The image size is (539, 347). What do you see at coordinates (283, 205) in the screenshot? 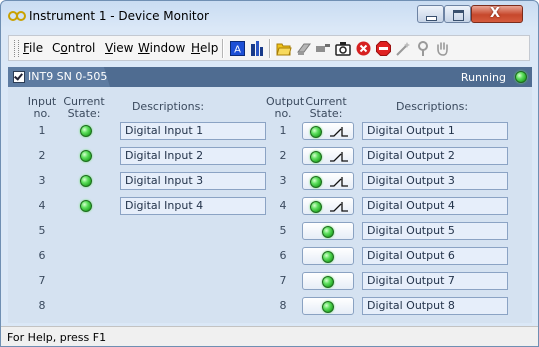
I see `output-number: 4` at bounding box center [283, 205].